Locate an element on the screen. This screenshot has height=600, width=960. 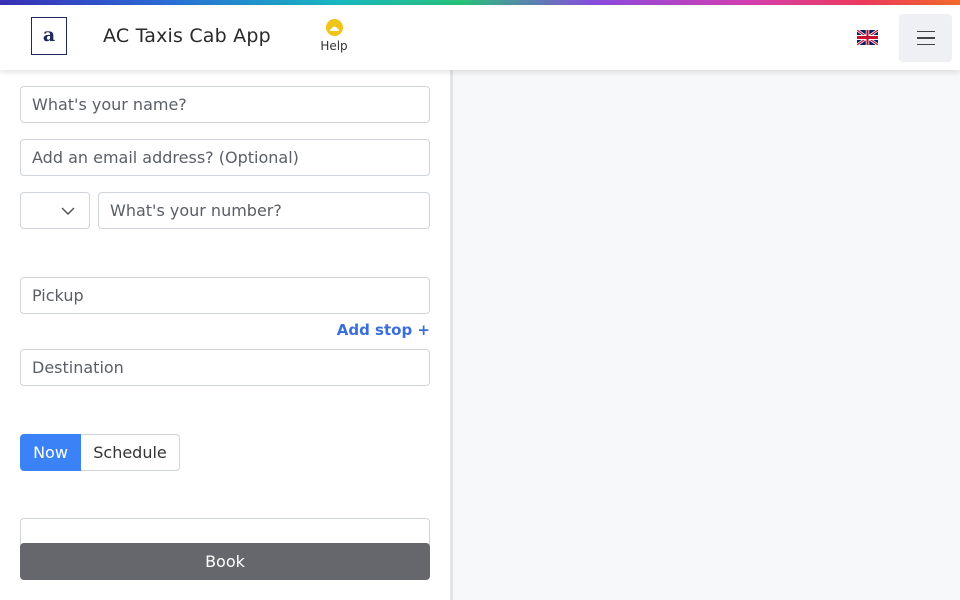
timing-schedule-button: Schedule is located at coordinates (130, 452).